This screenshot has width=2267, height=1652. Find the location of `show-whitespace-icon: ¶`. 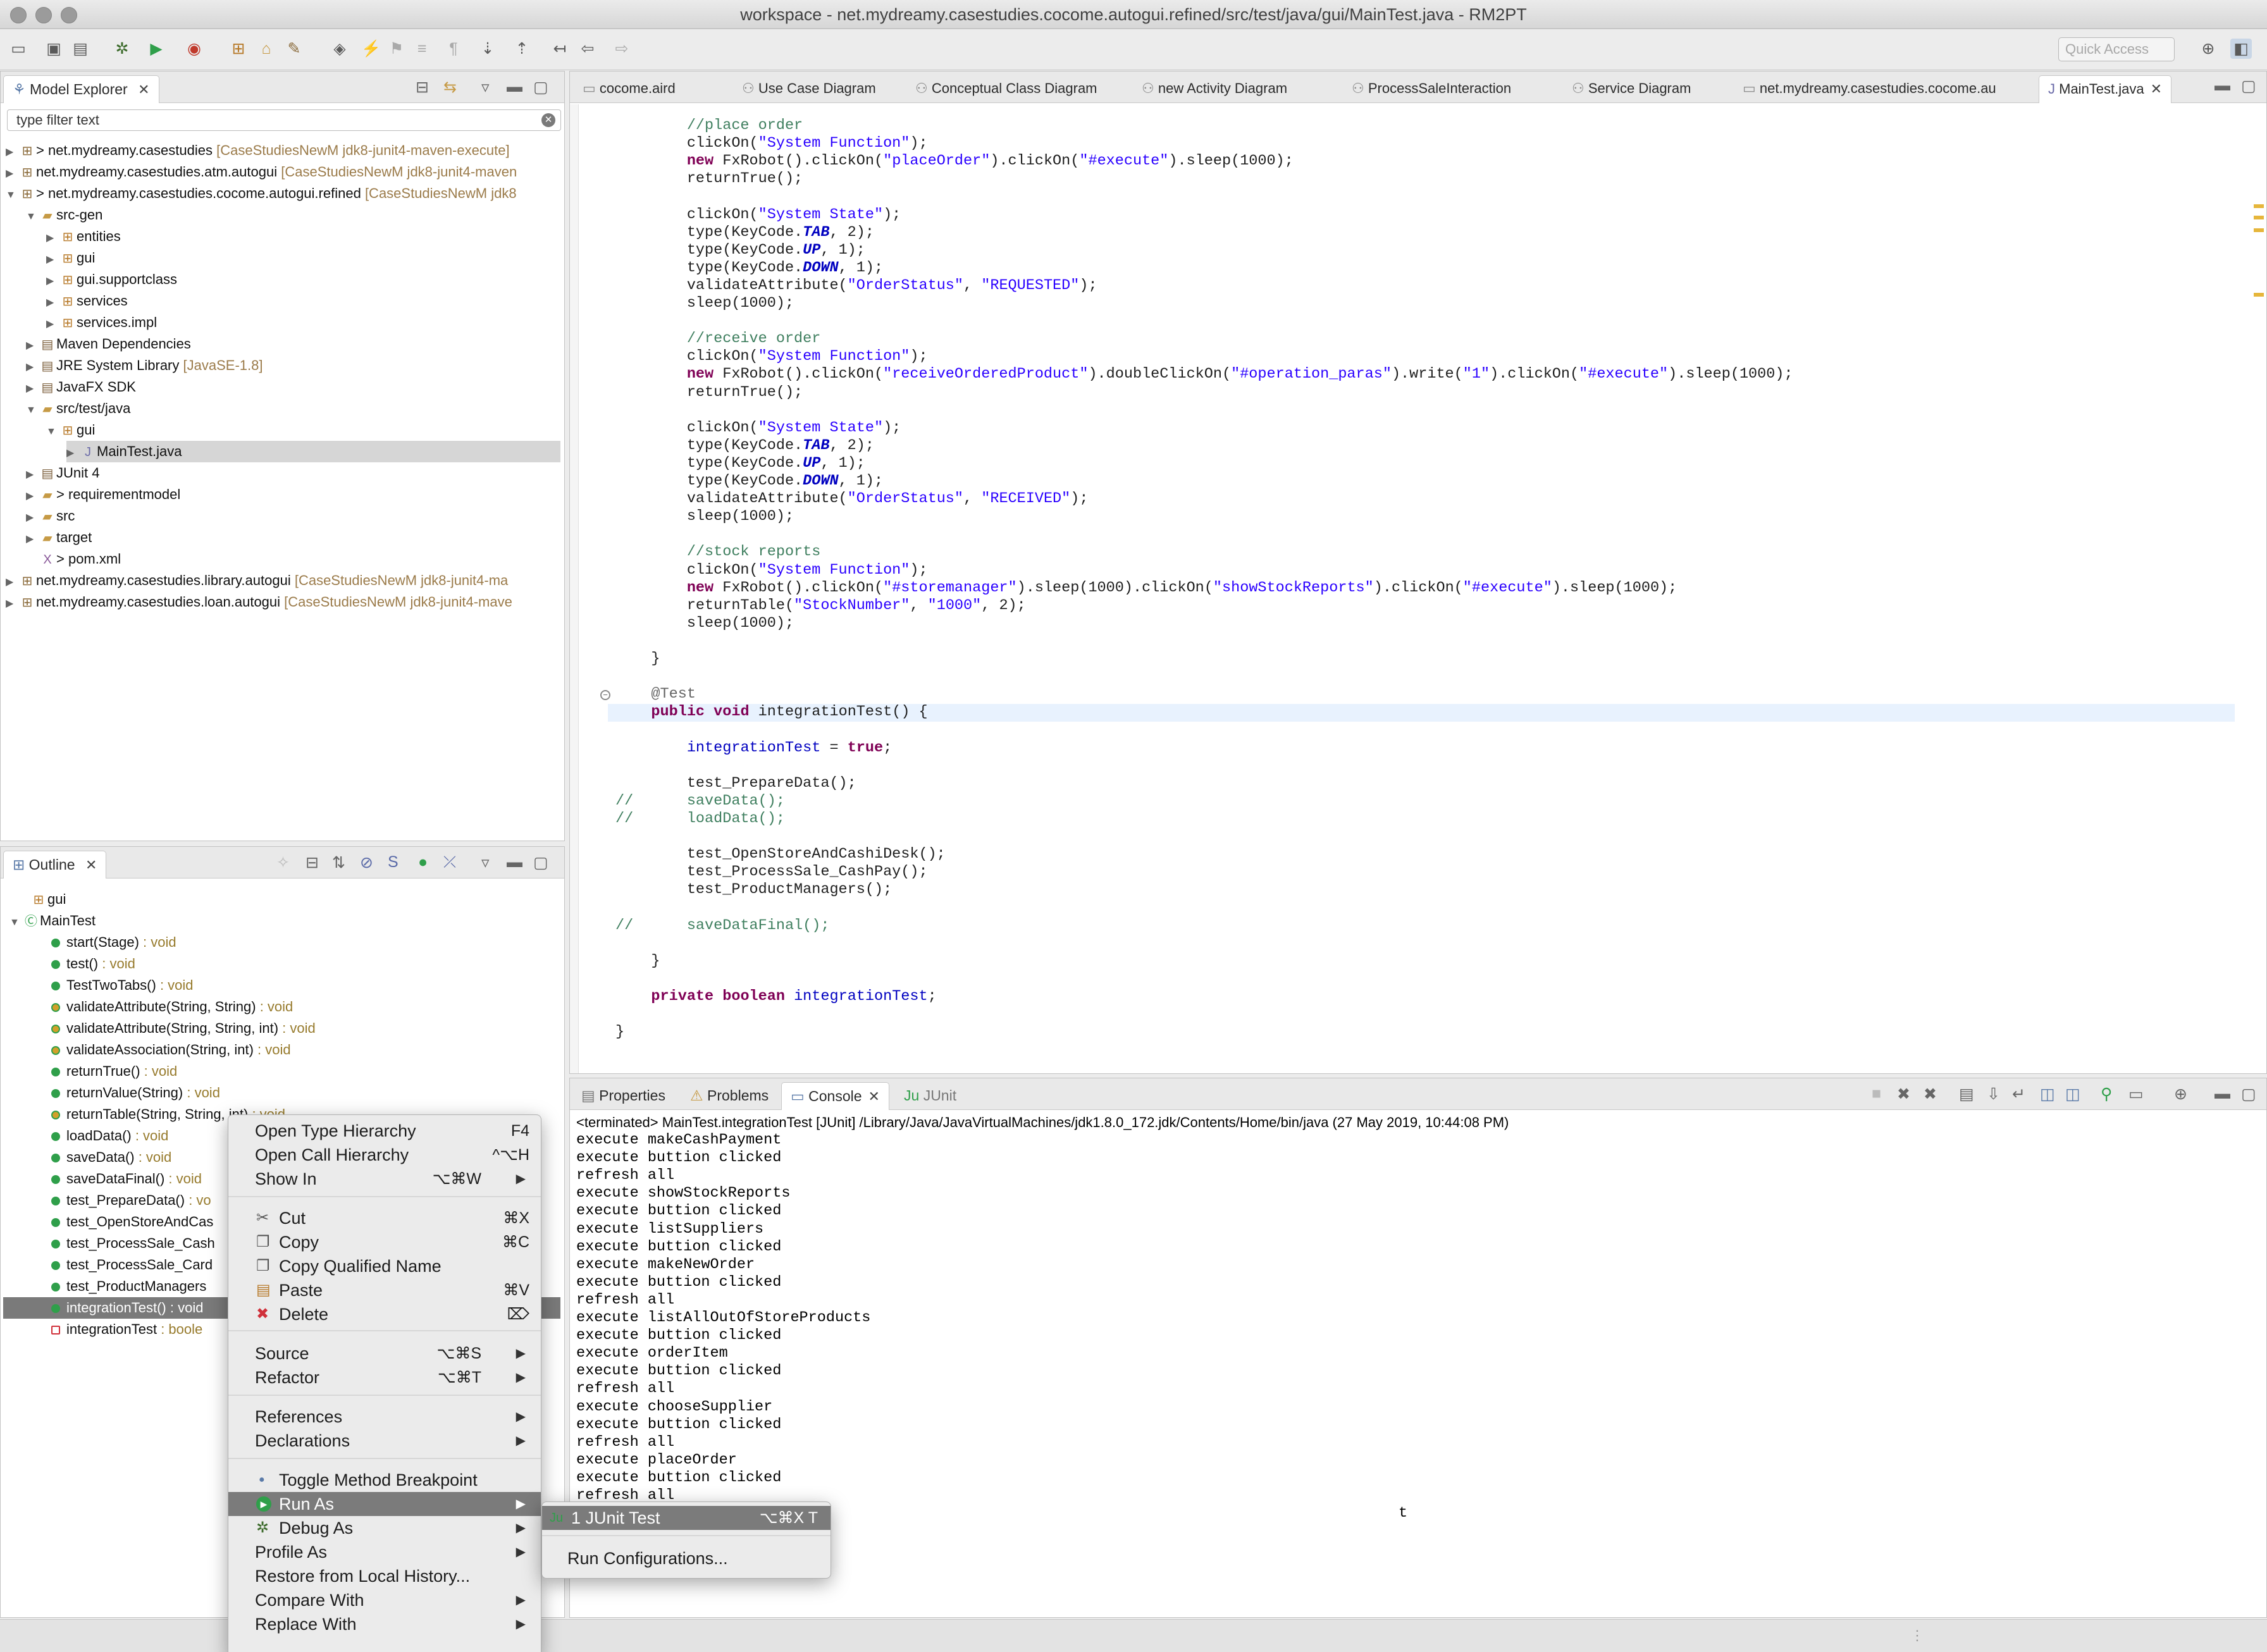

show-whitespace-icon: ¶ is located at coordinates (453, 49).